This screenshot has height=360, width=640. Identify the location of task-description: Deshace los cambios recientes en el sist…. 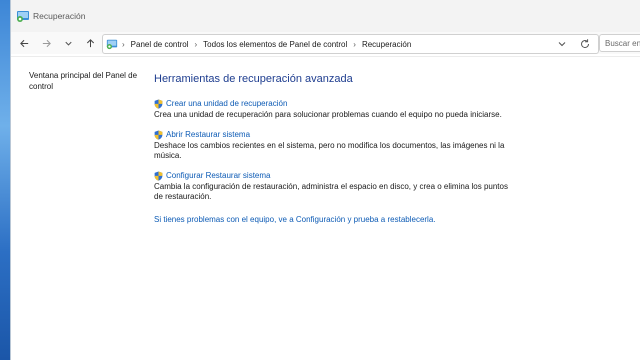
(329, 150).